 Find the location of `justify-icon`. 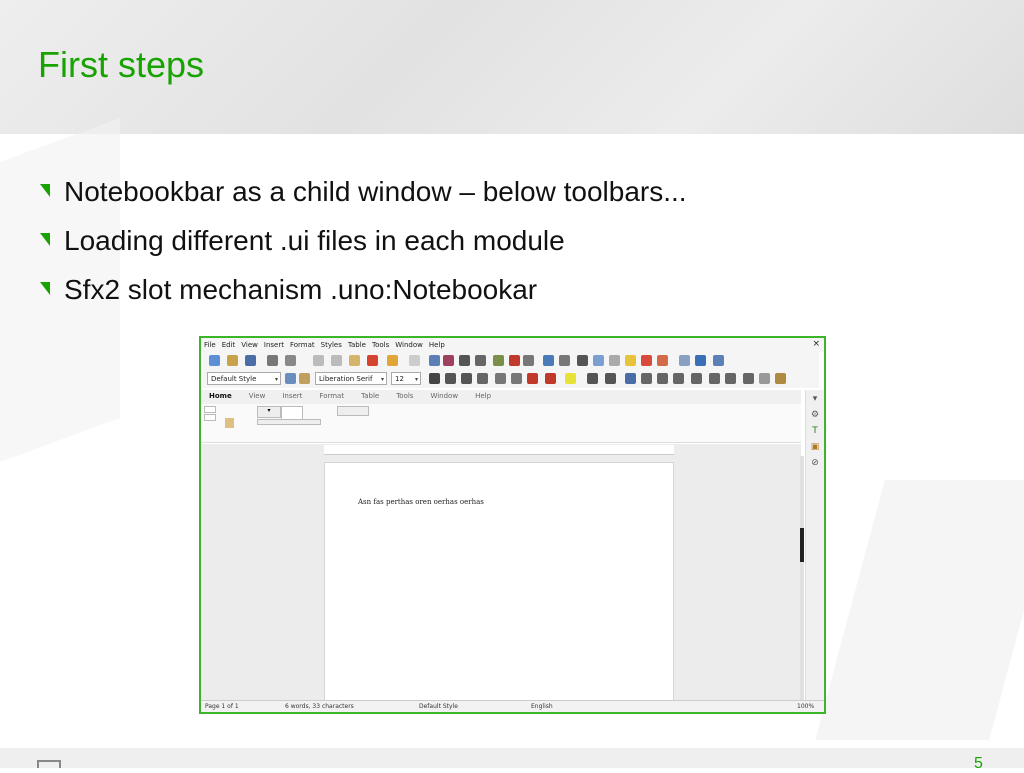

justify-icon is located at coordinates (678, 378).